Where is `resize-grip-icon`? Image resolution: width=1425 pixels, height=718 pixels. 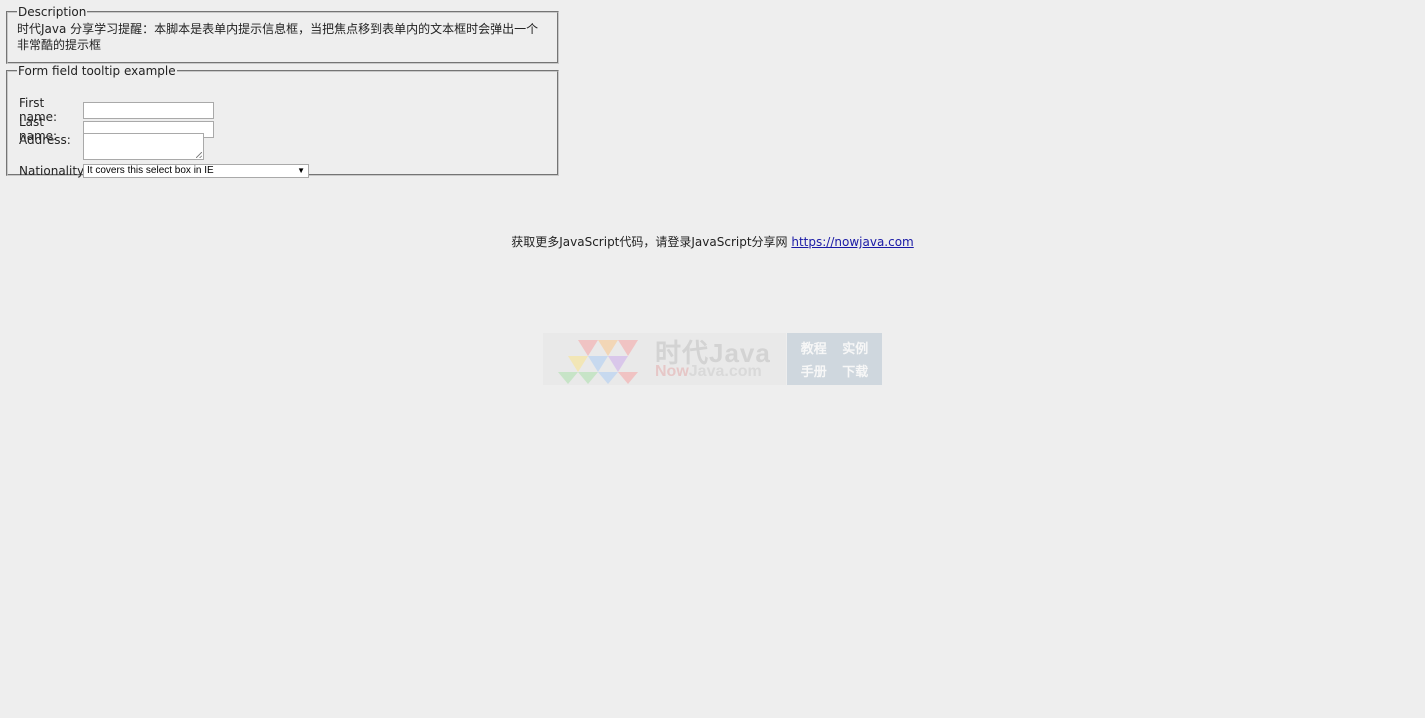
resize-grip-icon is located at coordinates (199, 155).